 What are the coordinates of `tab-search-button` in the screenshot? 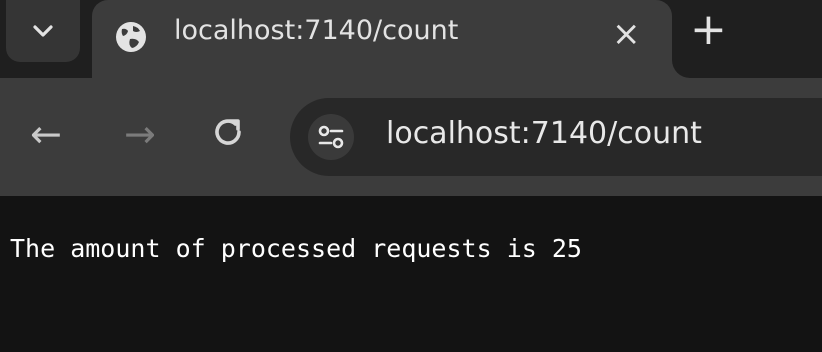 It's located at (43, 31).